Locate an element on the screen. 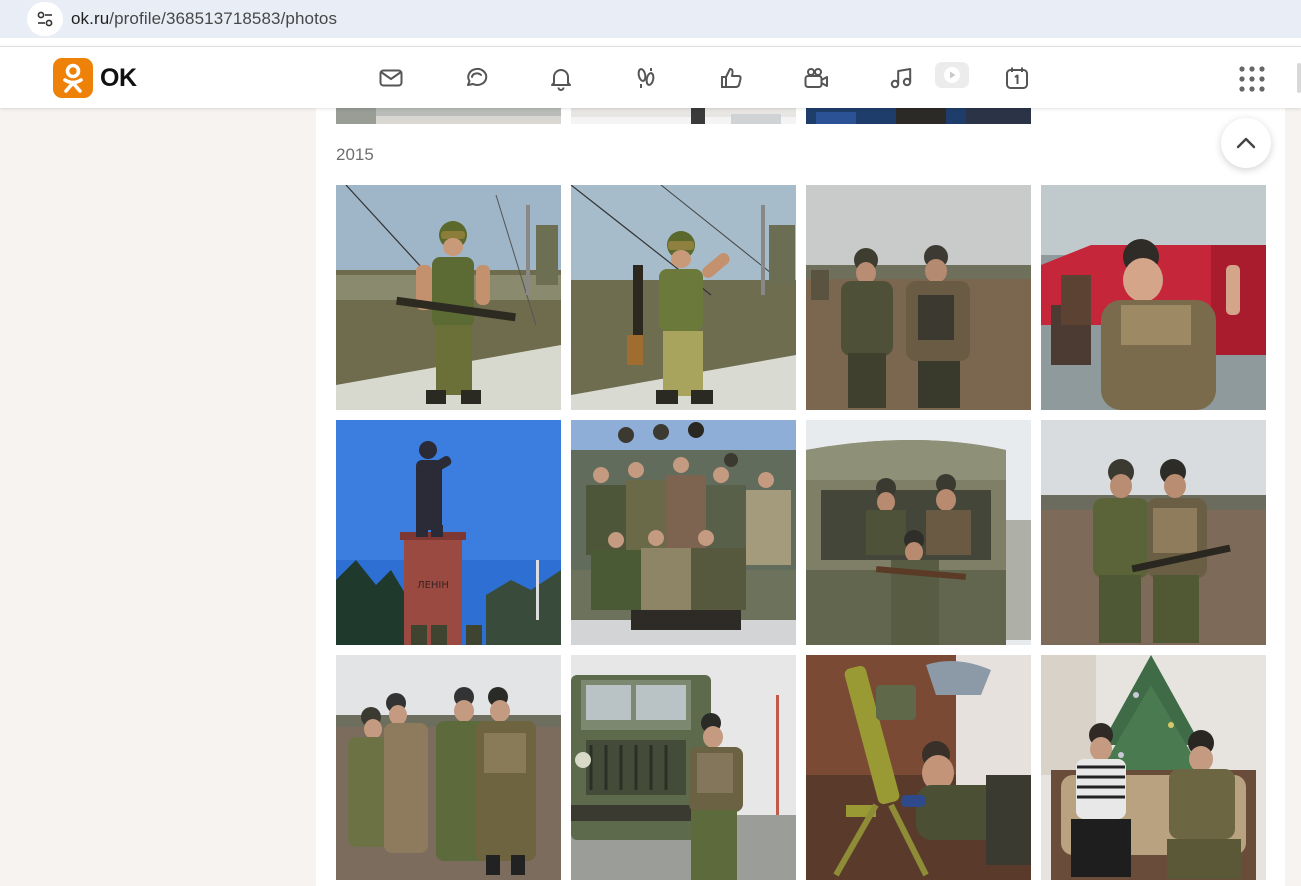  url-path: /profile/368513718583/photos is located at coordinates (223, 18).